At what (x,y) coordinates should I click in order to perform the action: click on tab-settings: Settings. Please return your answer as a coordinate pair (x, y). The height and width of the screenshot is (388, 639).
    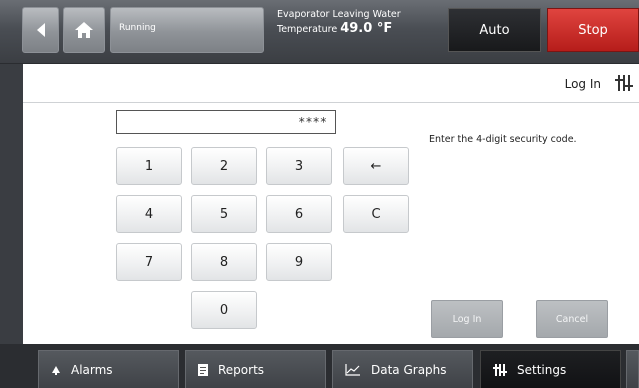
    Looking at the image, I should click on (550, 369).